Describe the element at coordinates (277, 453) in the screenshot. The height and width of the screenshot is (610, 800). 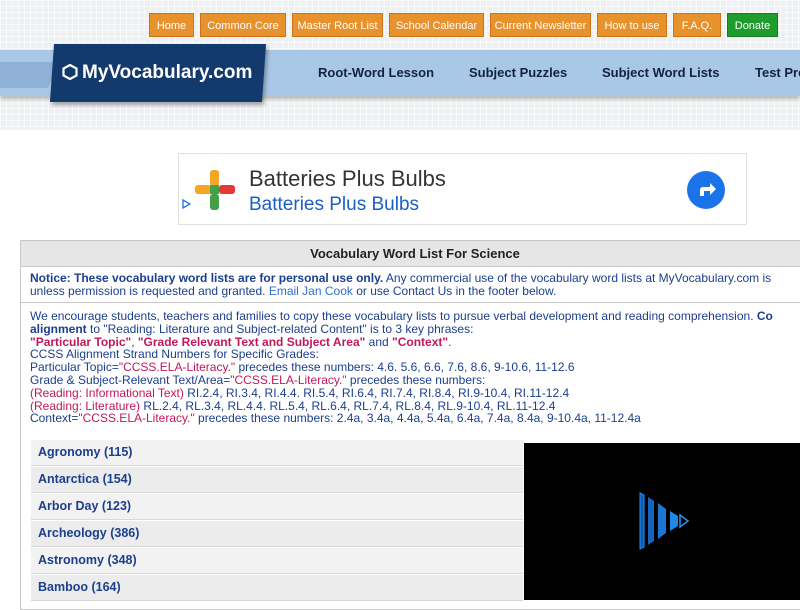
I see `list-item-agronomy: Agronomy (115)` at that location.